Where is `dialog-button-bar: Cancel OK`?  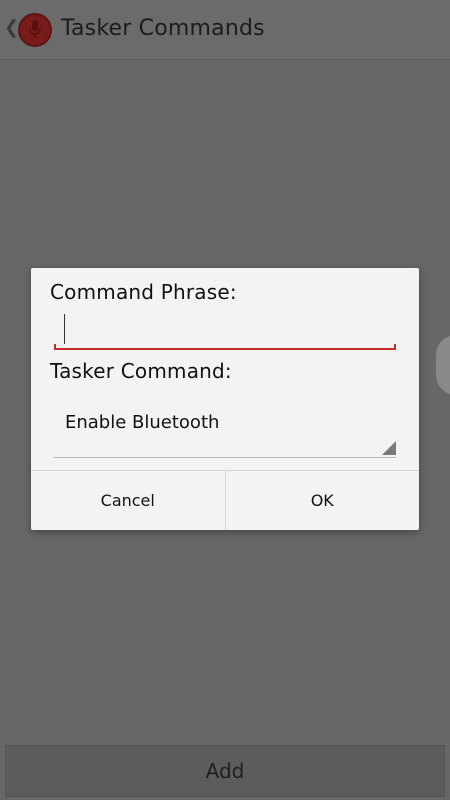 dialog-button-bar: Cancel OK is located at coordinates (225, 500).